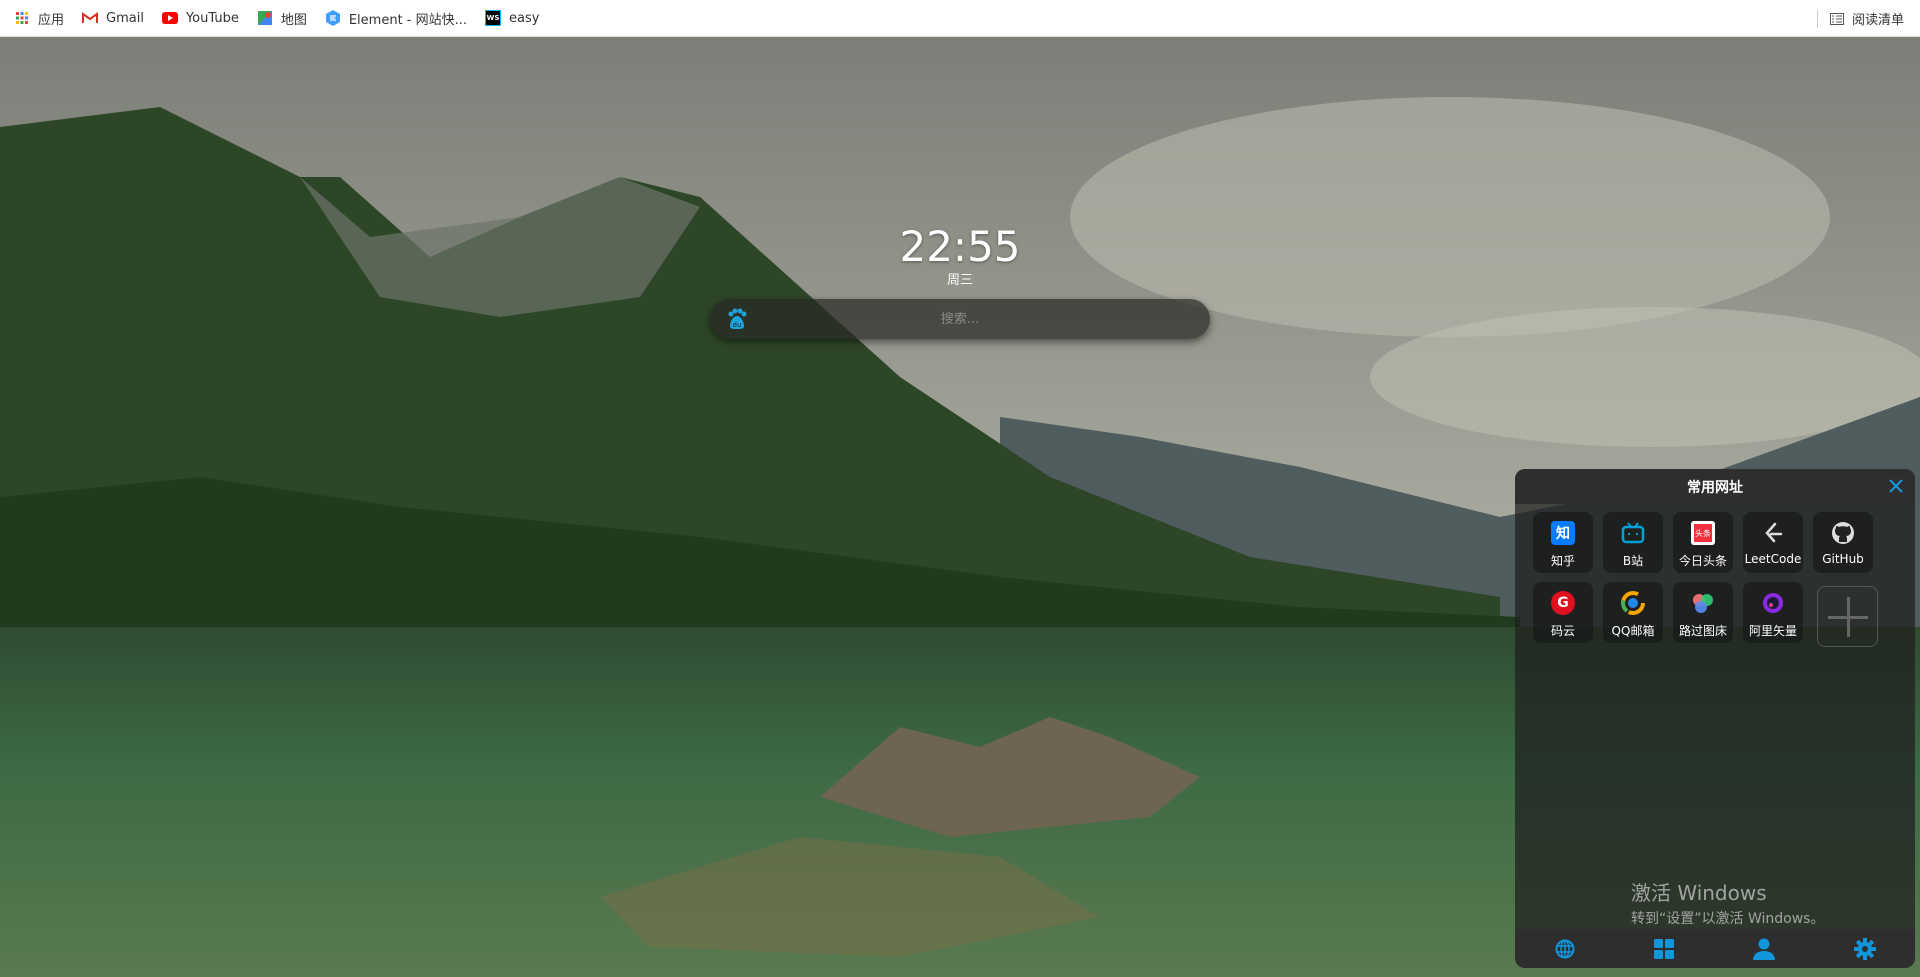 The image size is (1920, 977). What do you see at coordinates (1864, 948) in the screenshot?
I see `settings-icon` at bounding box center [1864, 948].